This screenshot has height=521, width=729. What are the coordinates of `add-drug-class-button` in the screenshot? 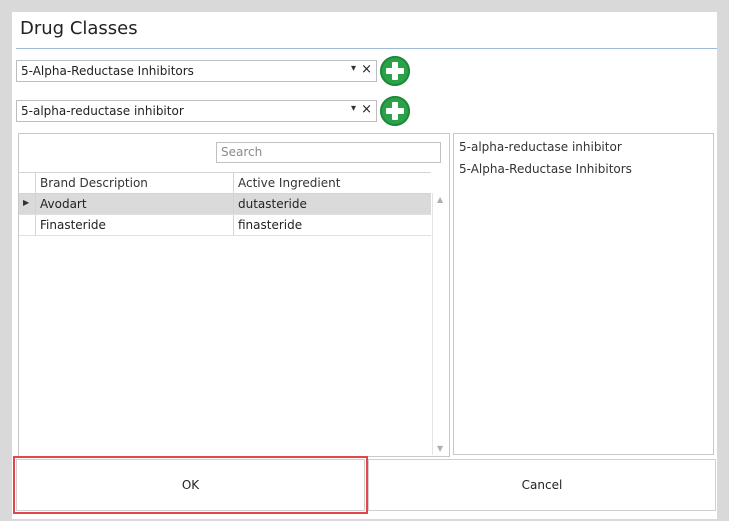 It's located at (395, 71).